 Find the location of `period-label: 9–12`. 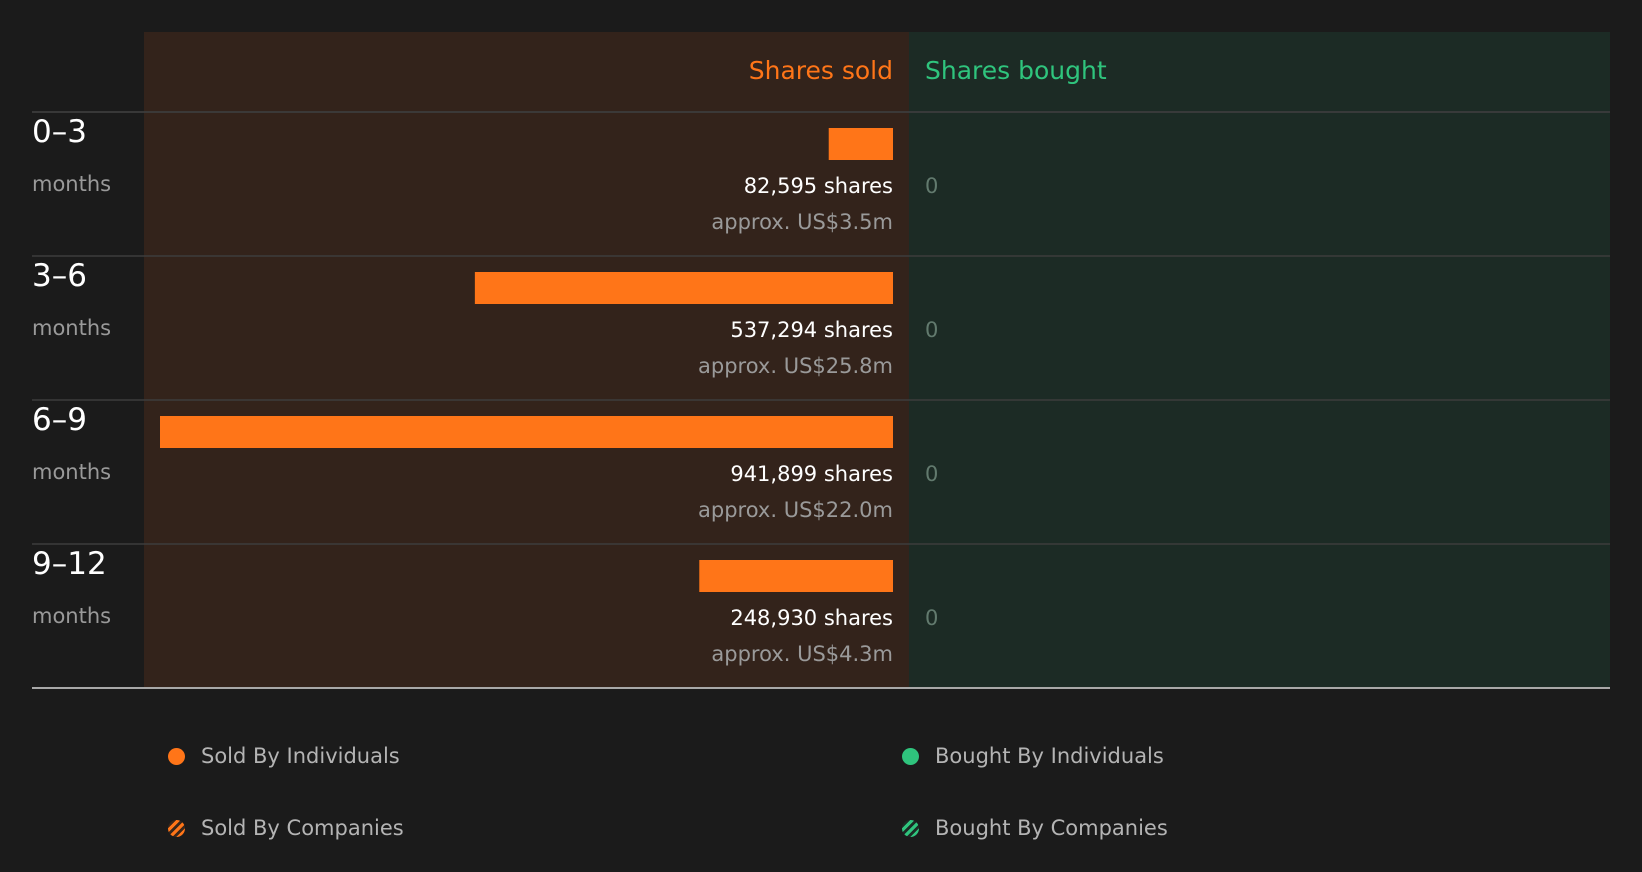

period-label: 9–12 is located at coordinates (69, 564).